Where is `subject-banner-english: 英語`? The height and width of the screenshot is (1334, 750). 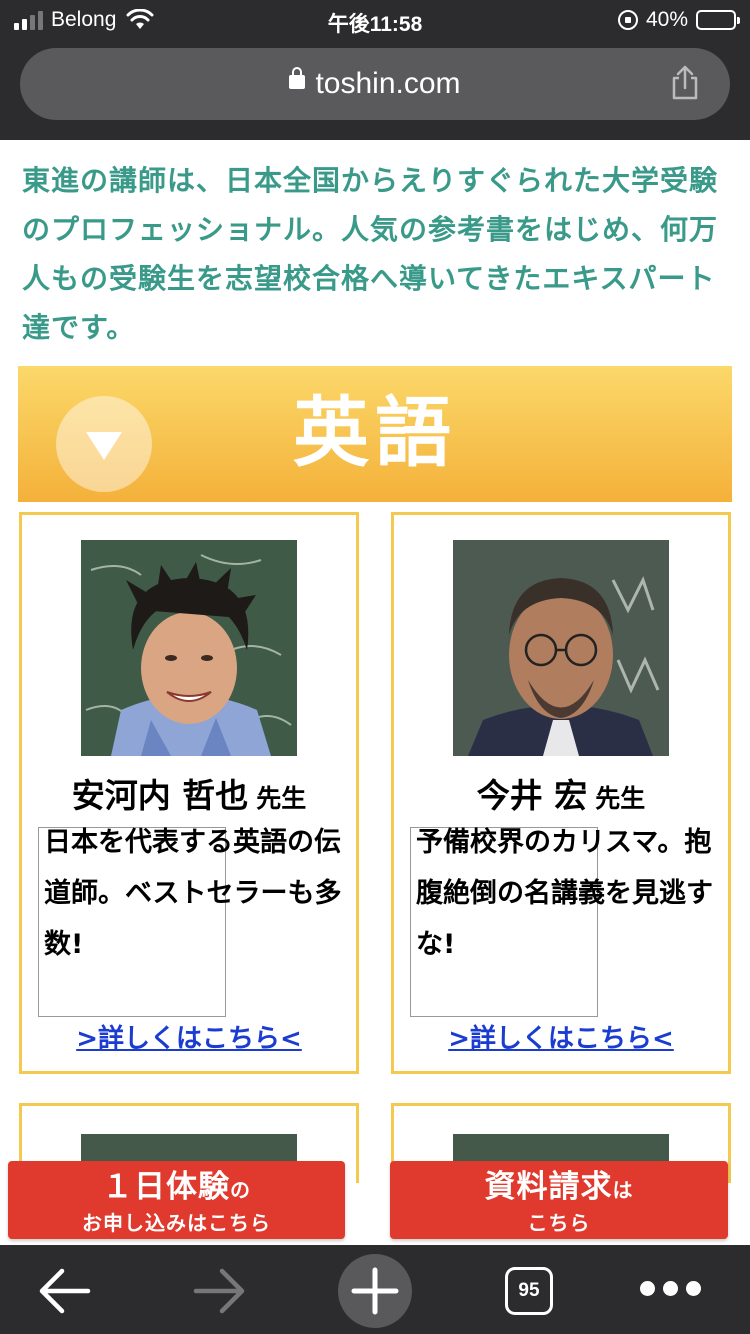
subject-banner-english: 英語 is located at coordinates (375, 434).